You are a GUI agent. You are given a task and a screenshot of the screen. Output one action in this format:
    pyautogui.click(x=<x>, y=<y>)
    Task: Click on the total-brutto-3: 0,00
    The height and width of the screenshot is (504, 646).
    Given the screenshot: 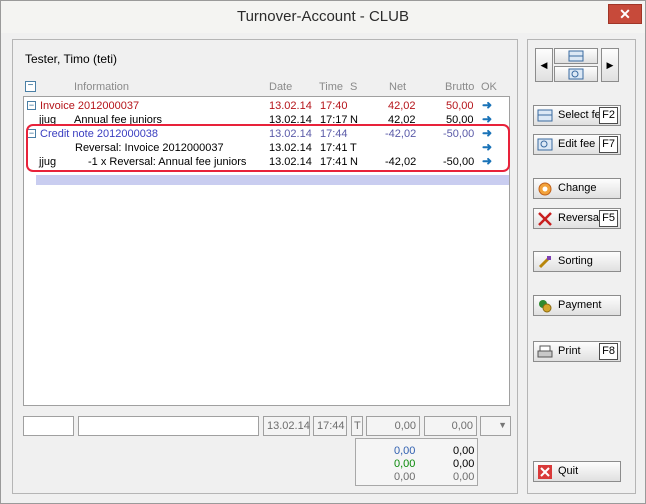 What is the action you would take?
    pyautogui.click(x=464, y=477)
    